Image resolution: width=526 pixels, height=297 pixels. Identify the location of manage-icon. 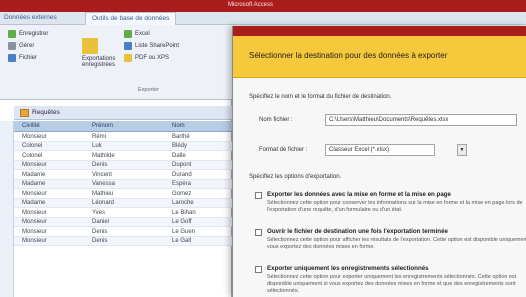
(12, 46).